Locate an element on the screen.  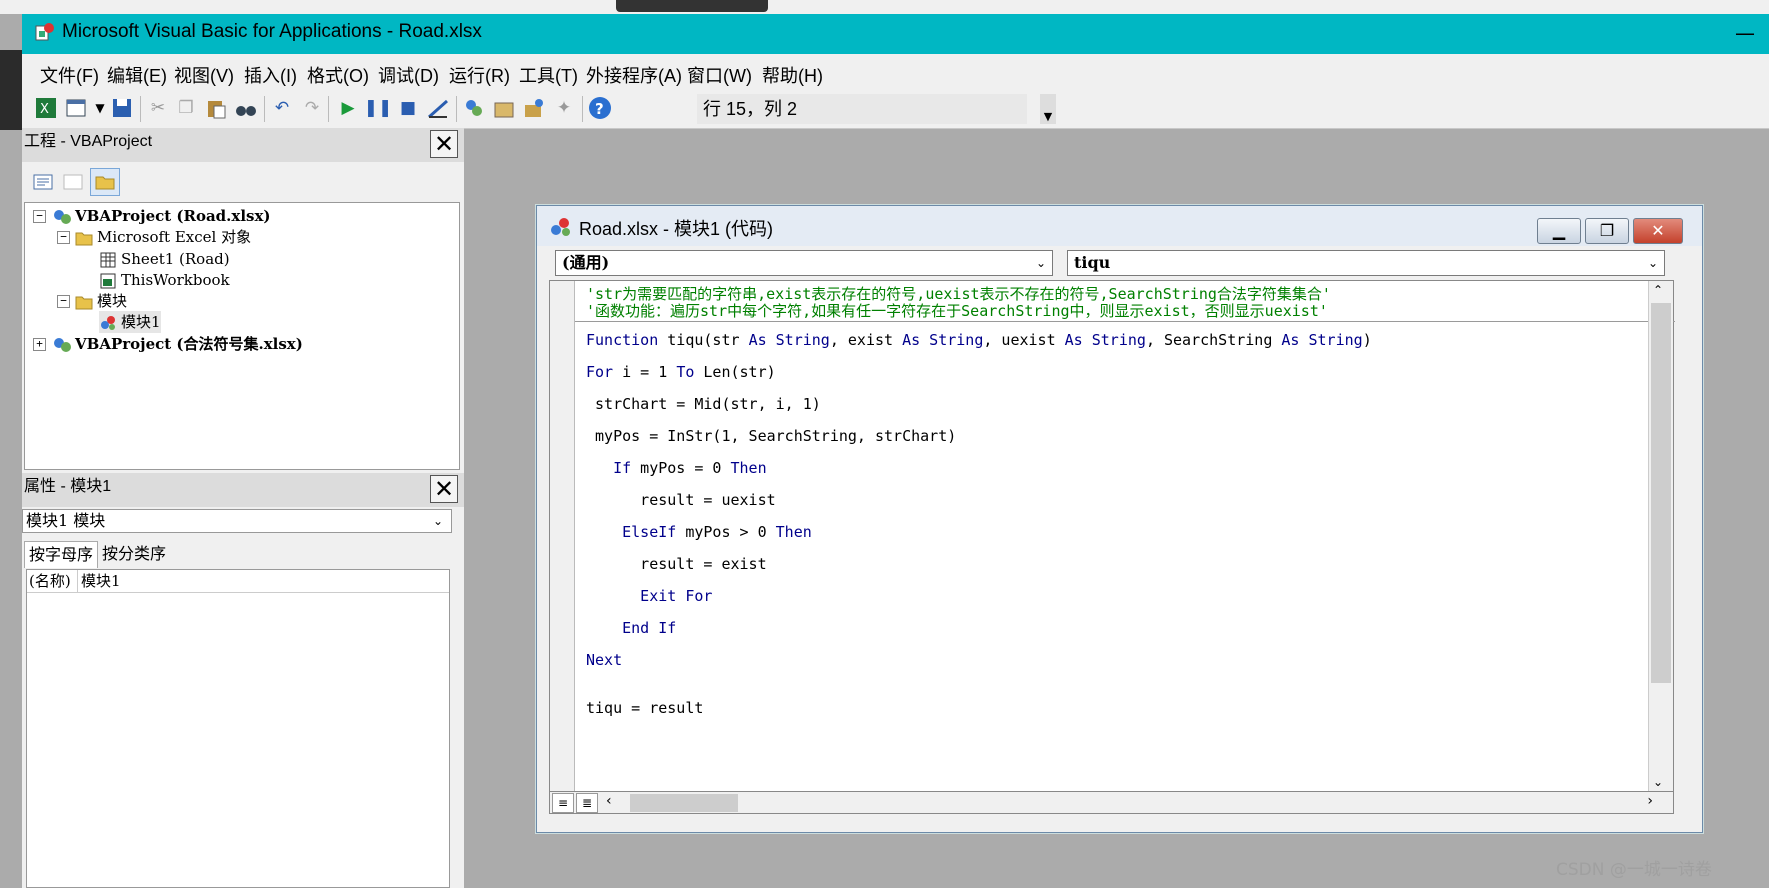
worksheet-icon is located at coordinates (108, 260).